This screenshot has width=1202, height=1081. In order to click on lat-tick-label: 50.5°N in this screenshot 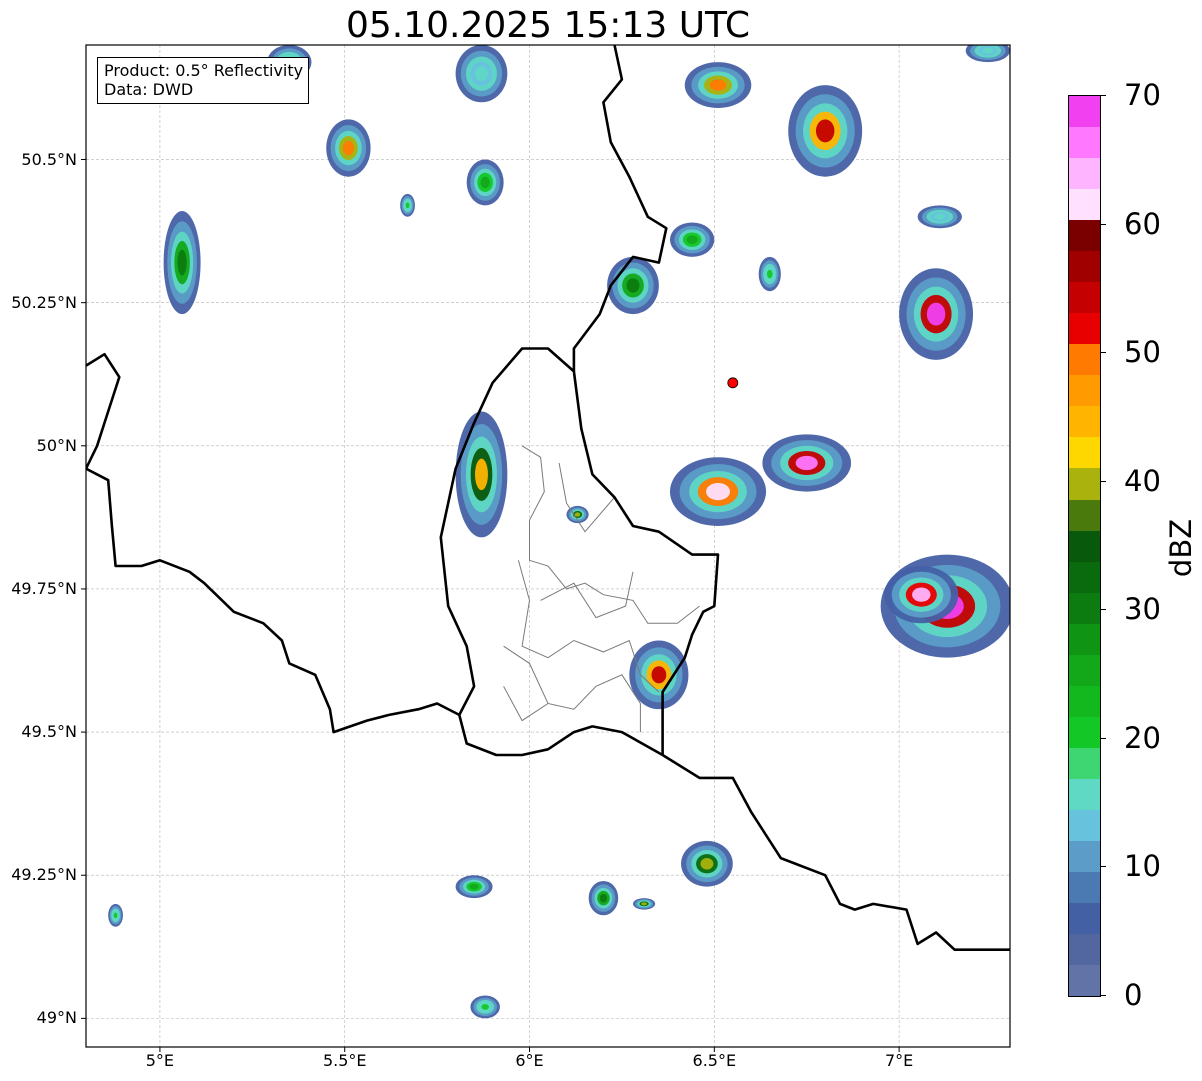, I will do `click(49, 159)`.